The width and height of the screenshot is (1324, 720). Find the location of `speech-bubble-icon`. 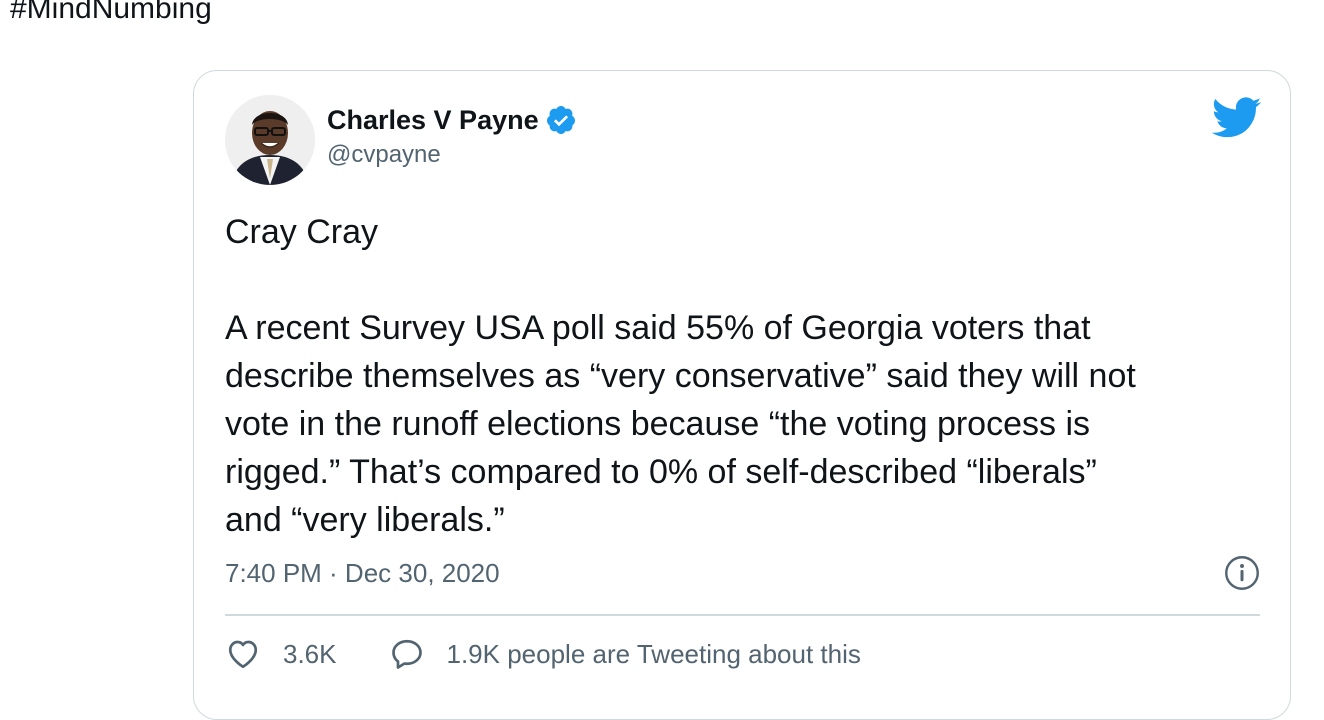

speech-bubble-icon is located at coordinates (406, 654).